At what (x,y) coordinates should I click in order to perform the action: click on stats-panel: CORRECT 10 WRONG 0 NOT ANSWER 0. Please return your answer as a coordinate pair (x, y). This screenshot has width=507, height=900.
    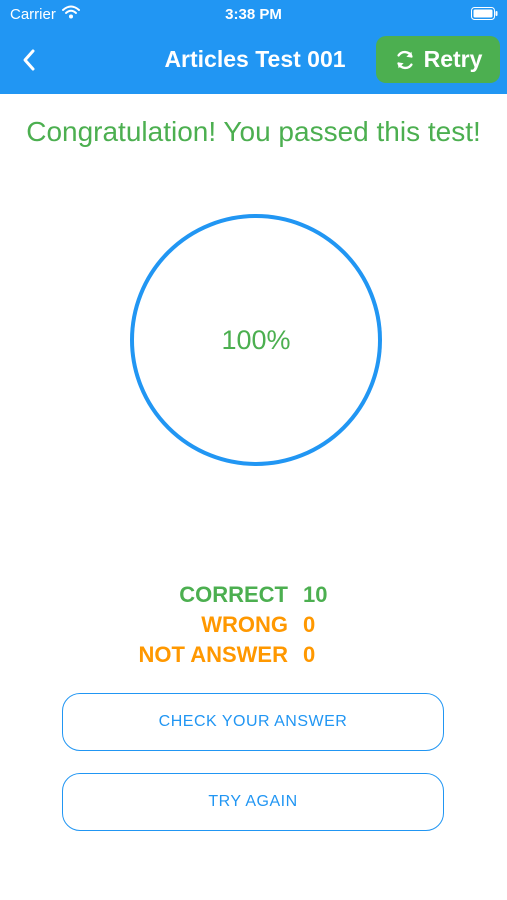
    Looking at the image, I should click on (253, 625).